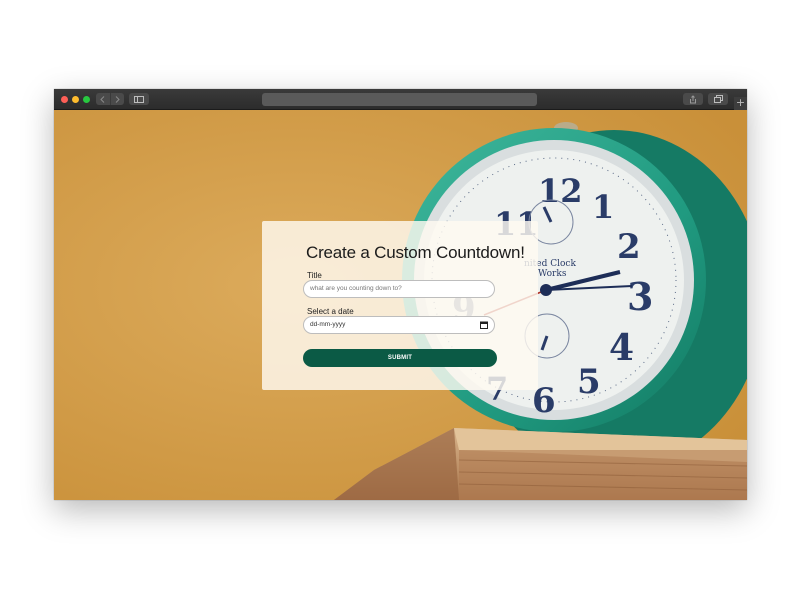  I want to click on chevron-right-icon, so click(117, 99).